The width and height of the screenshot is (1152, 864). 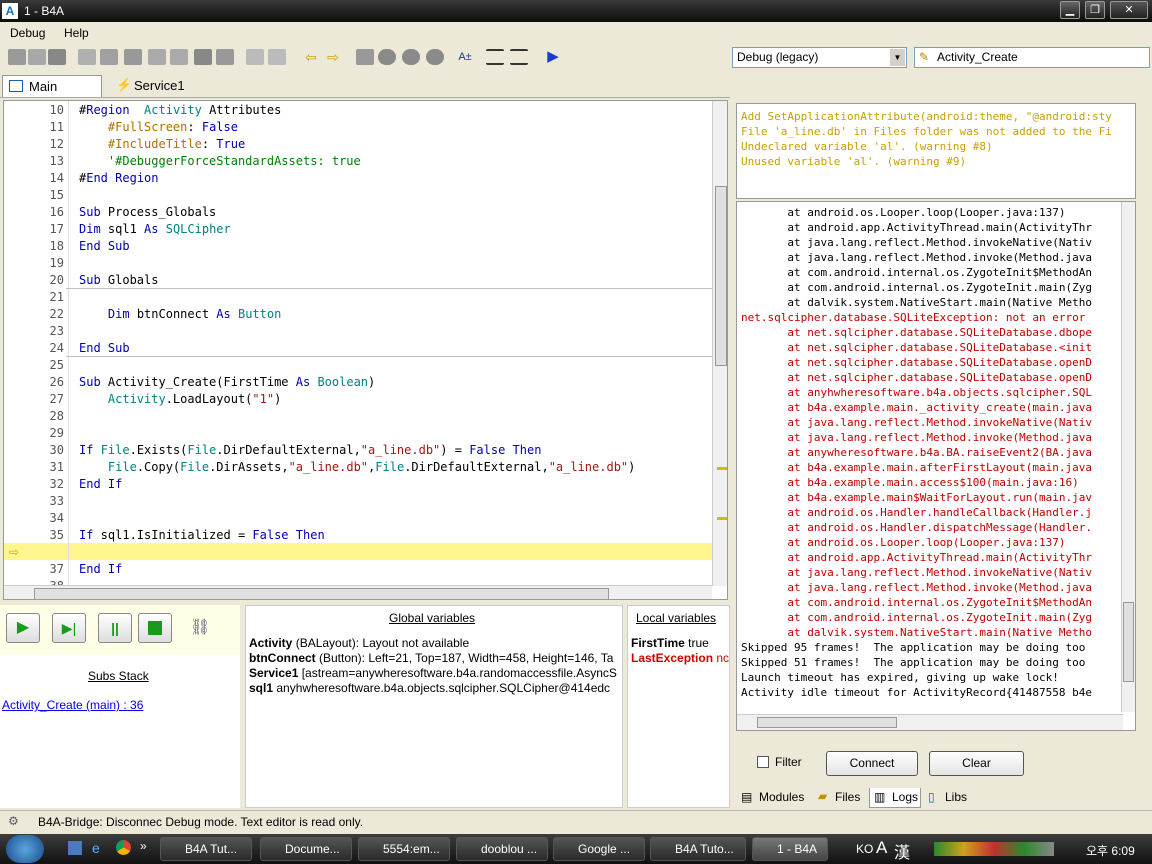 What do you see at coordinates (133, 57) in the screenshot?
I see `paste-icon` at bounding box center [133, 57].